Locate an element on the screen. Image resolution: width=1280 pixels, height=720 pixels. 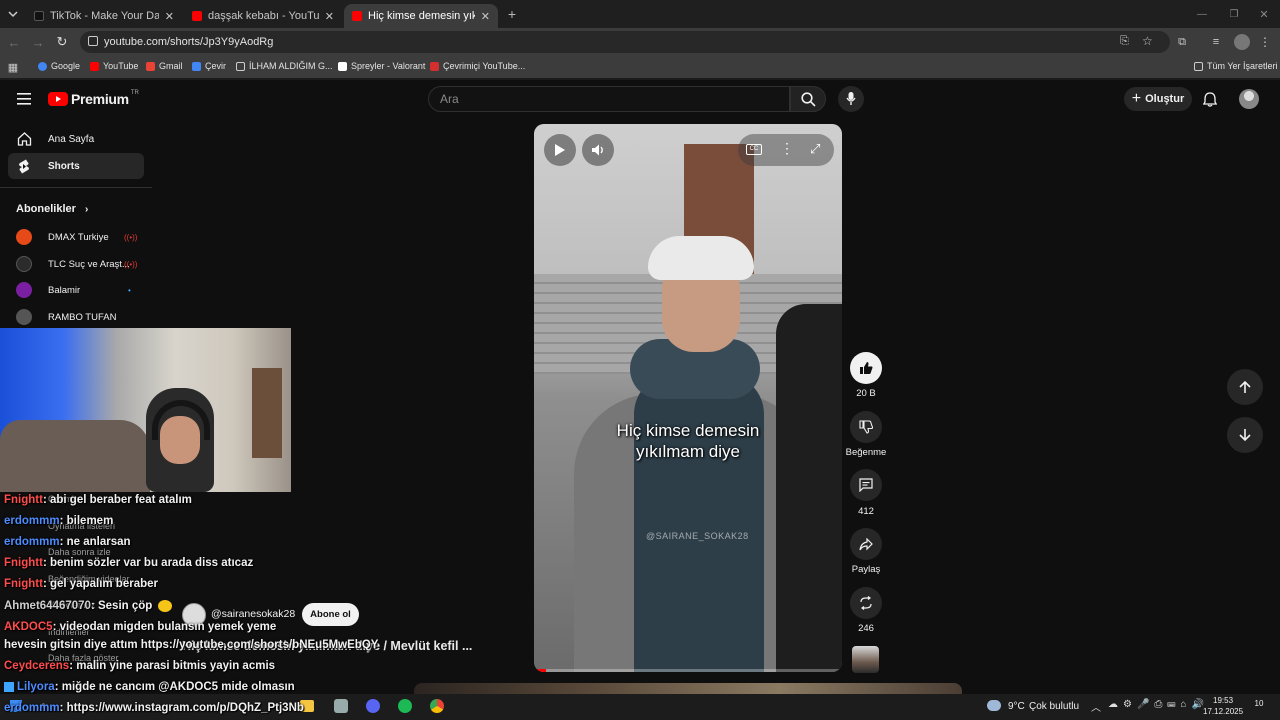
subscription-item: Balamir • is located at coordinates (76, 290).